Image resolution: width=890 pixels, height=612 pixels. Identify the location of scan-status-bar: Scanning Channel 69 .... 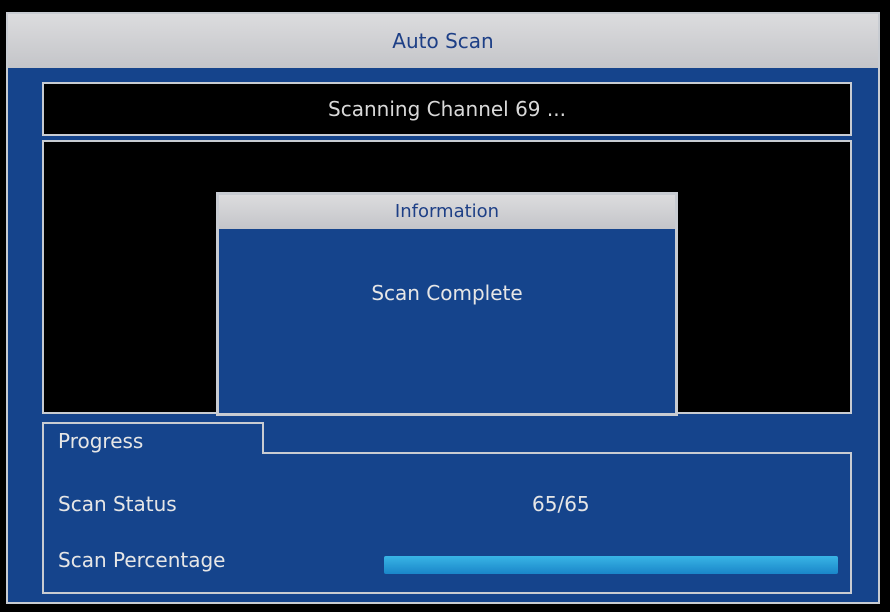
(447, 109).